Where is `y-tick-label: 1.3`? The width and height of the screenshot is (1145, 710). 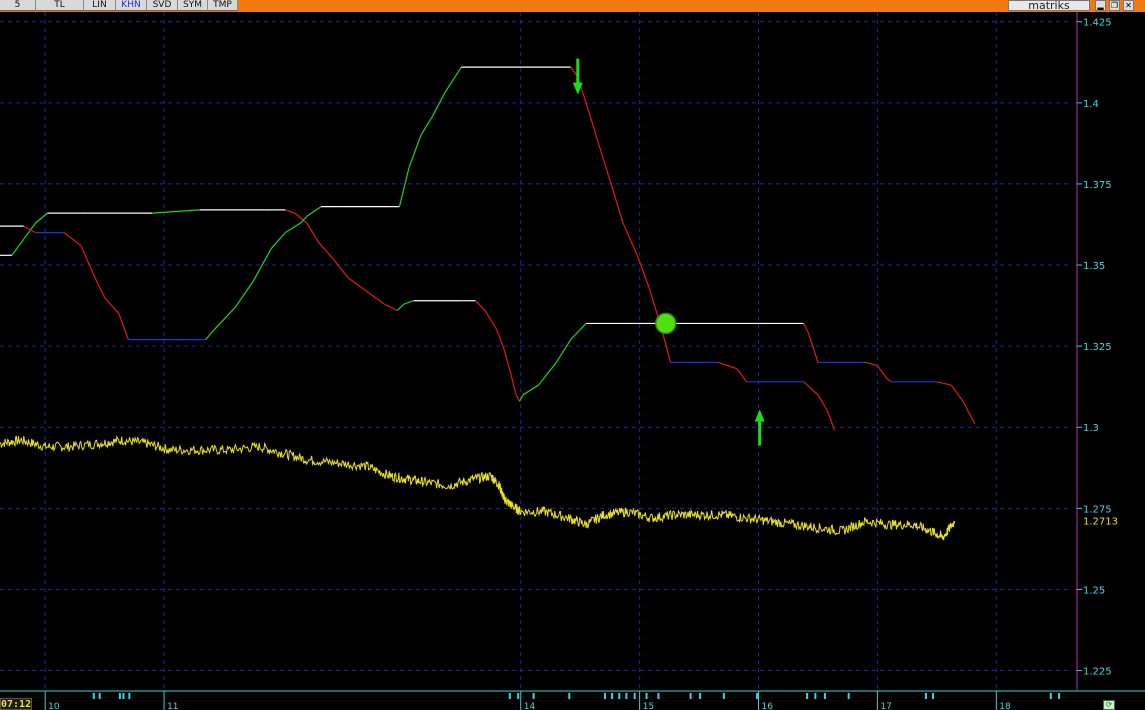
y-tick-label: 1.3 is located at coordinates (1091, 428).